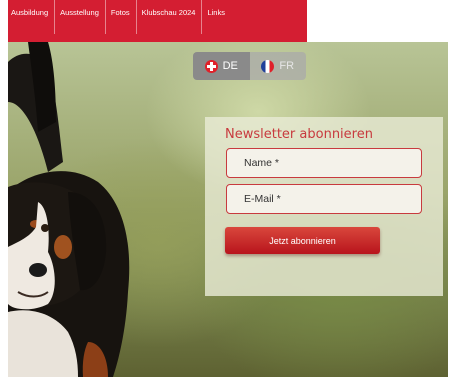 The image size is (452, 379). I want to click on subscribe-button: Jetzt abonnieren, so click(302, 240).